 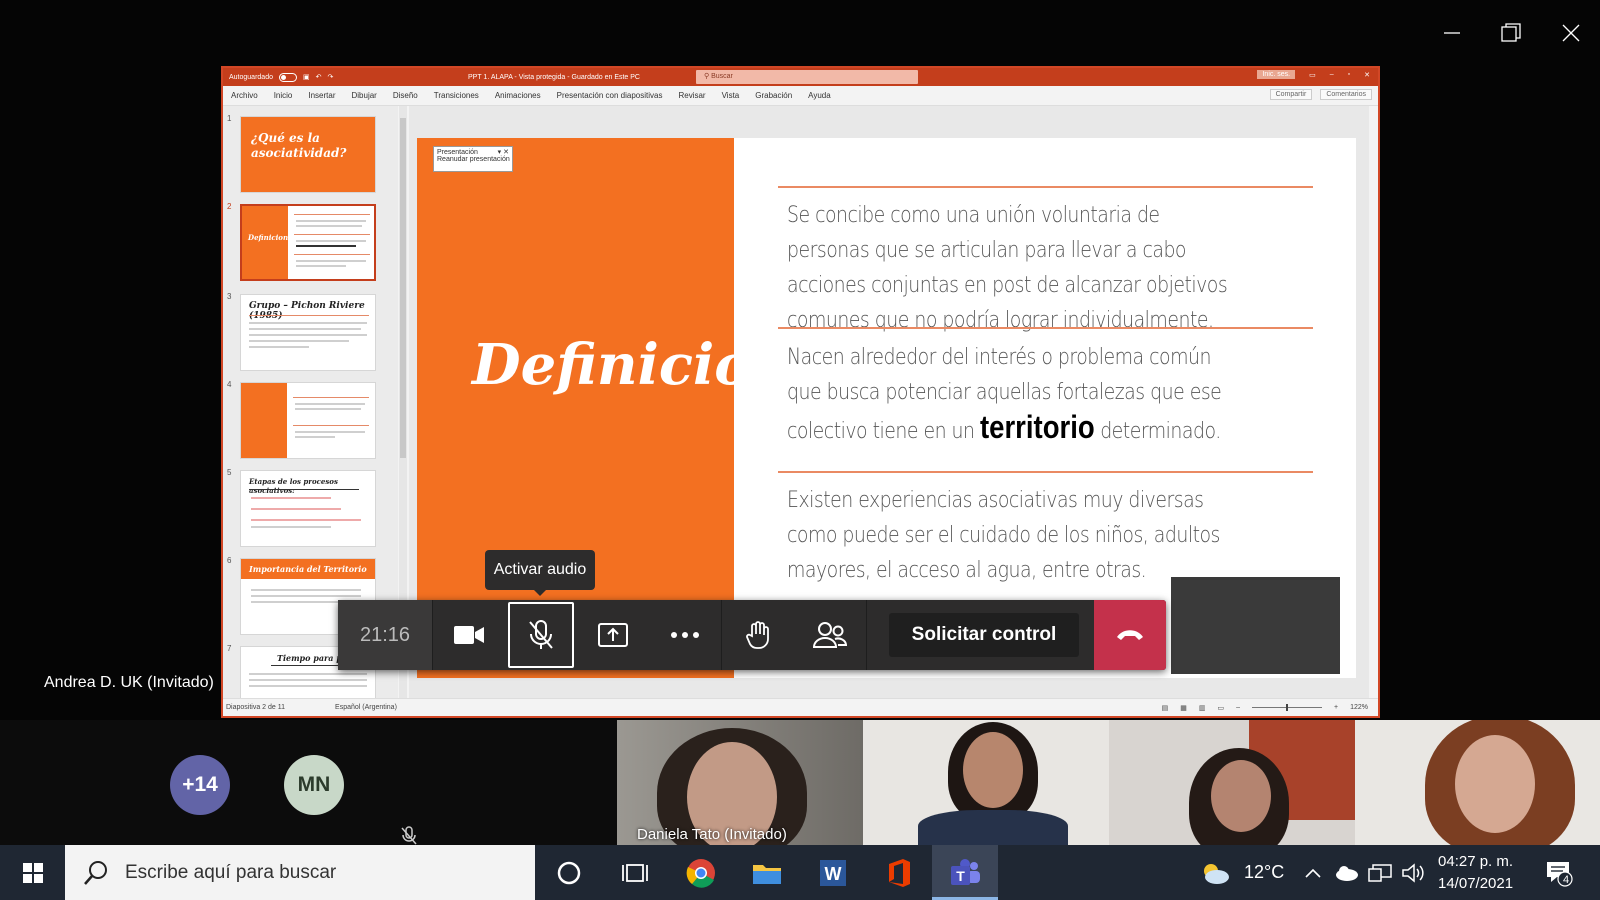 I want to click on reading-view-icon: ▥, so click(x=1202, y=708).